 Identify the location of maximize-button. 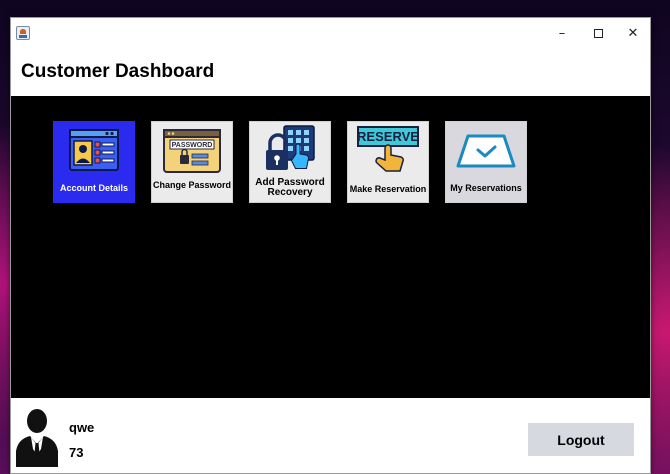
(598, 33).